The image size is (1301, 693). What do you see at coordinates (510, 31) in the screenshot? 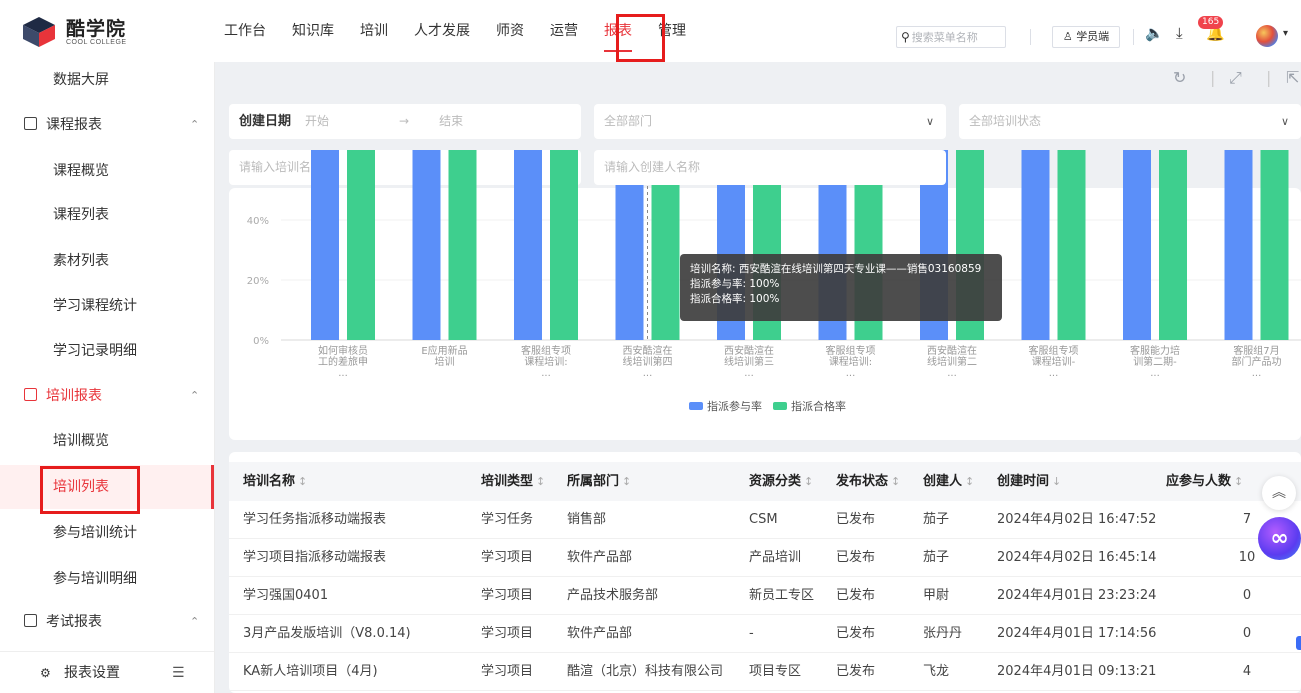
I see `nav-teachers: 师资` at bounding box center [510, 31].